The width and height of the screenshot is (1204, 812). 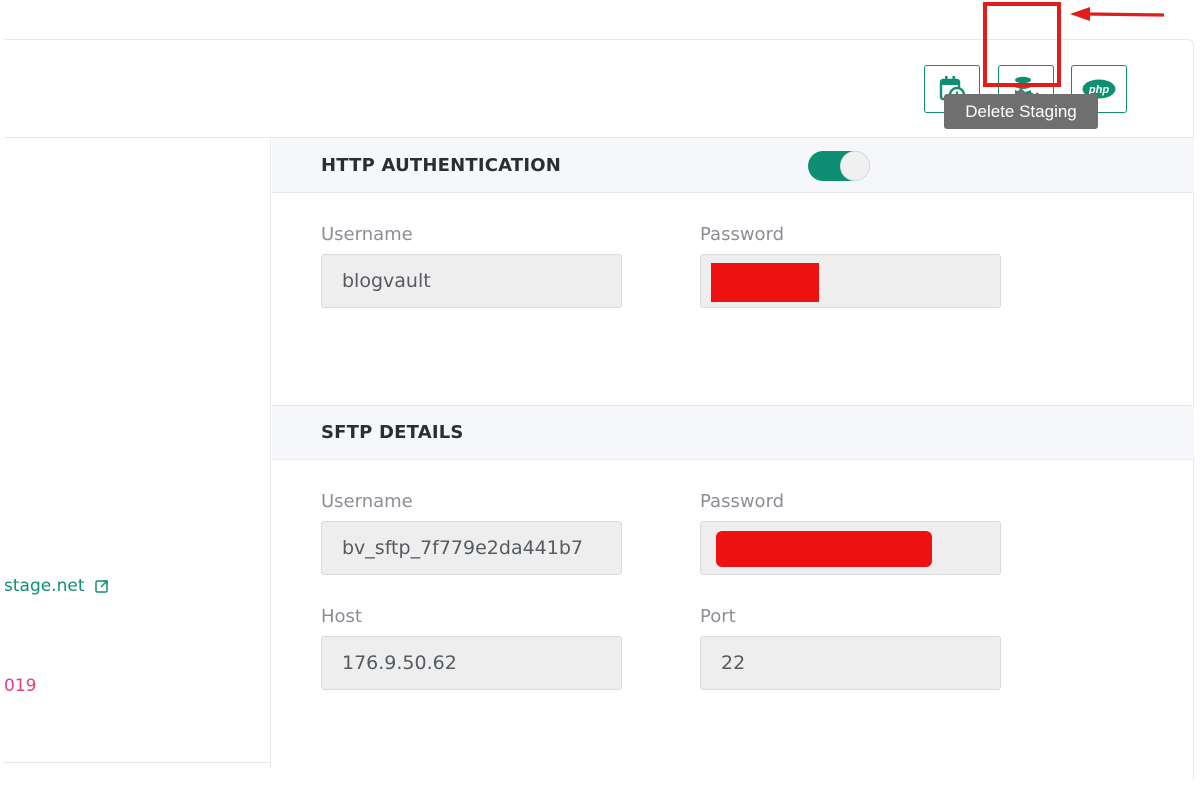 What do you see at coordinates (392, 432) in the screenshot?
I see `sftp-details-title: SFTP DETAILS` at bounding box center [392, 432].